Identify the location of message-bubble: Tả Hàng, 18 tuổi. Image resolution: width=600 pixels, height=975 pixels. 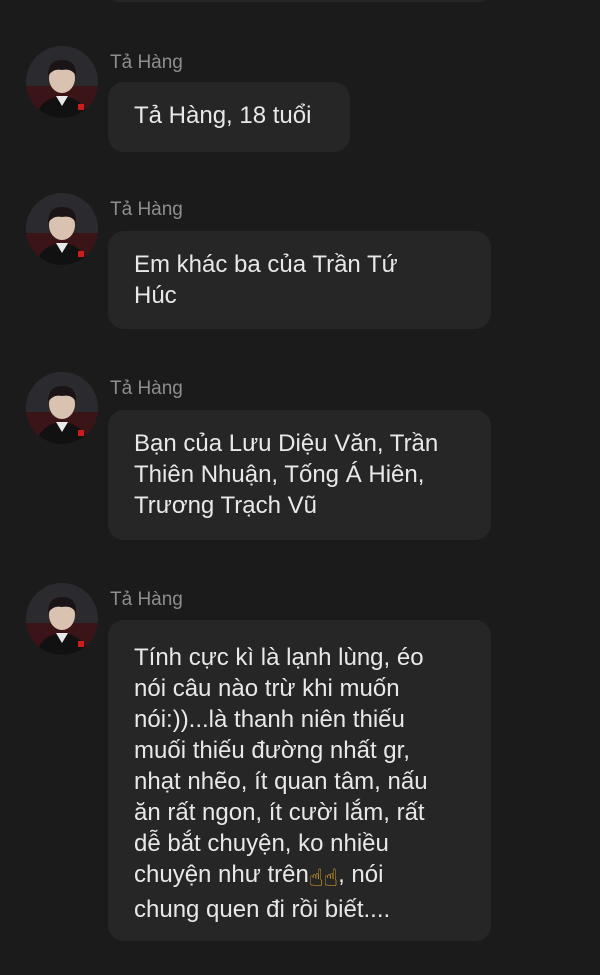
(229, 117).